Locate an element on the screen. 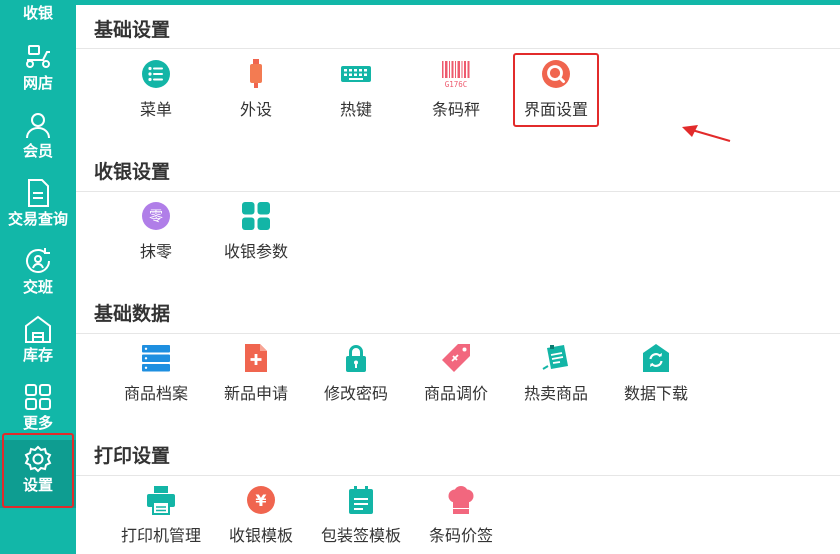  sidebar-item-online-store: 网店 is located at coordinates (38, 72).